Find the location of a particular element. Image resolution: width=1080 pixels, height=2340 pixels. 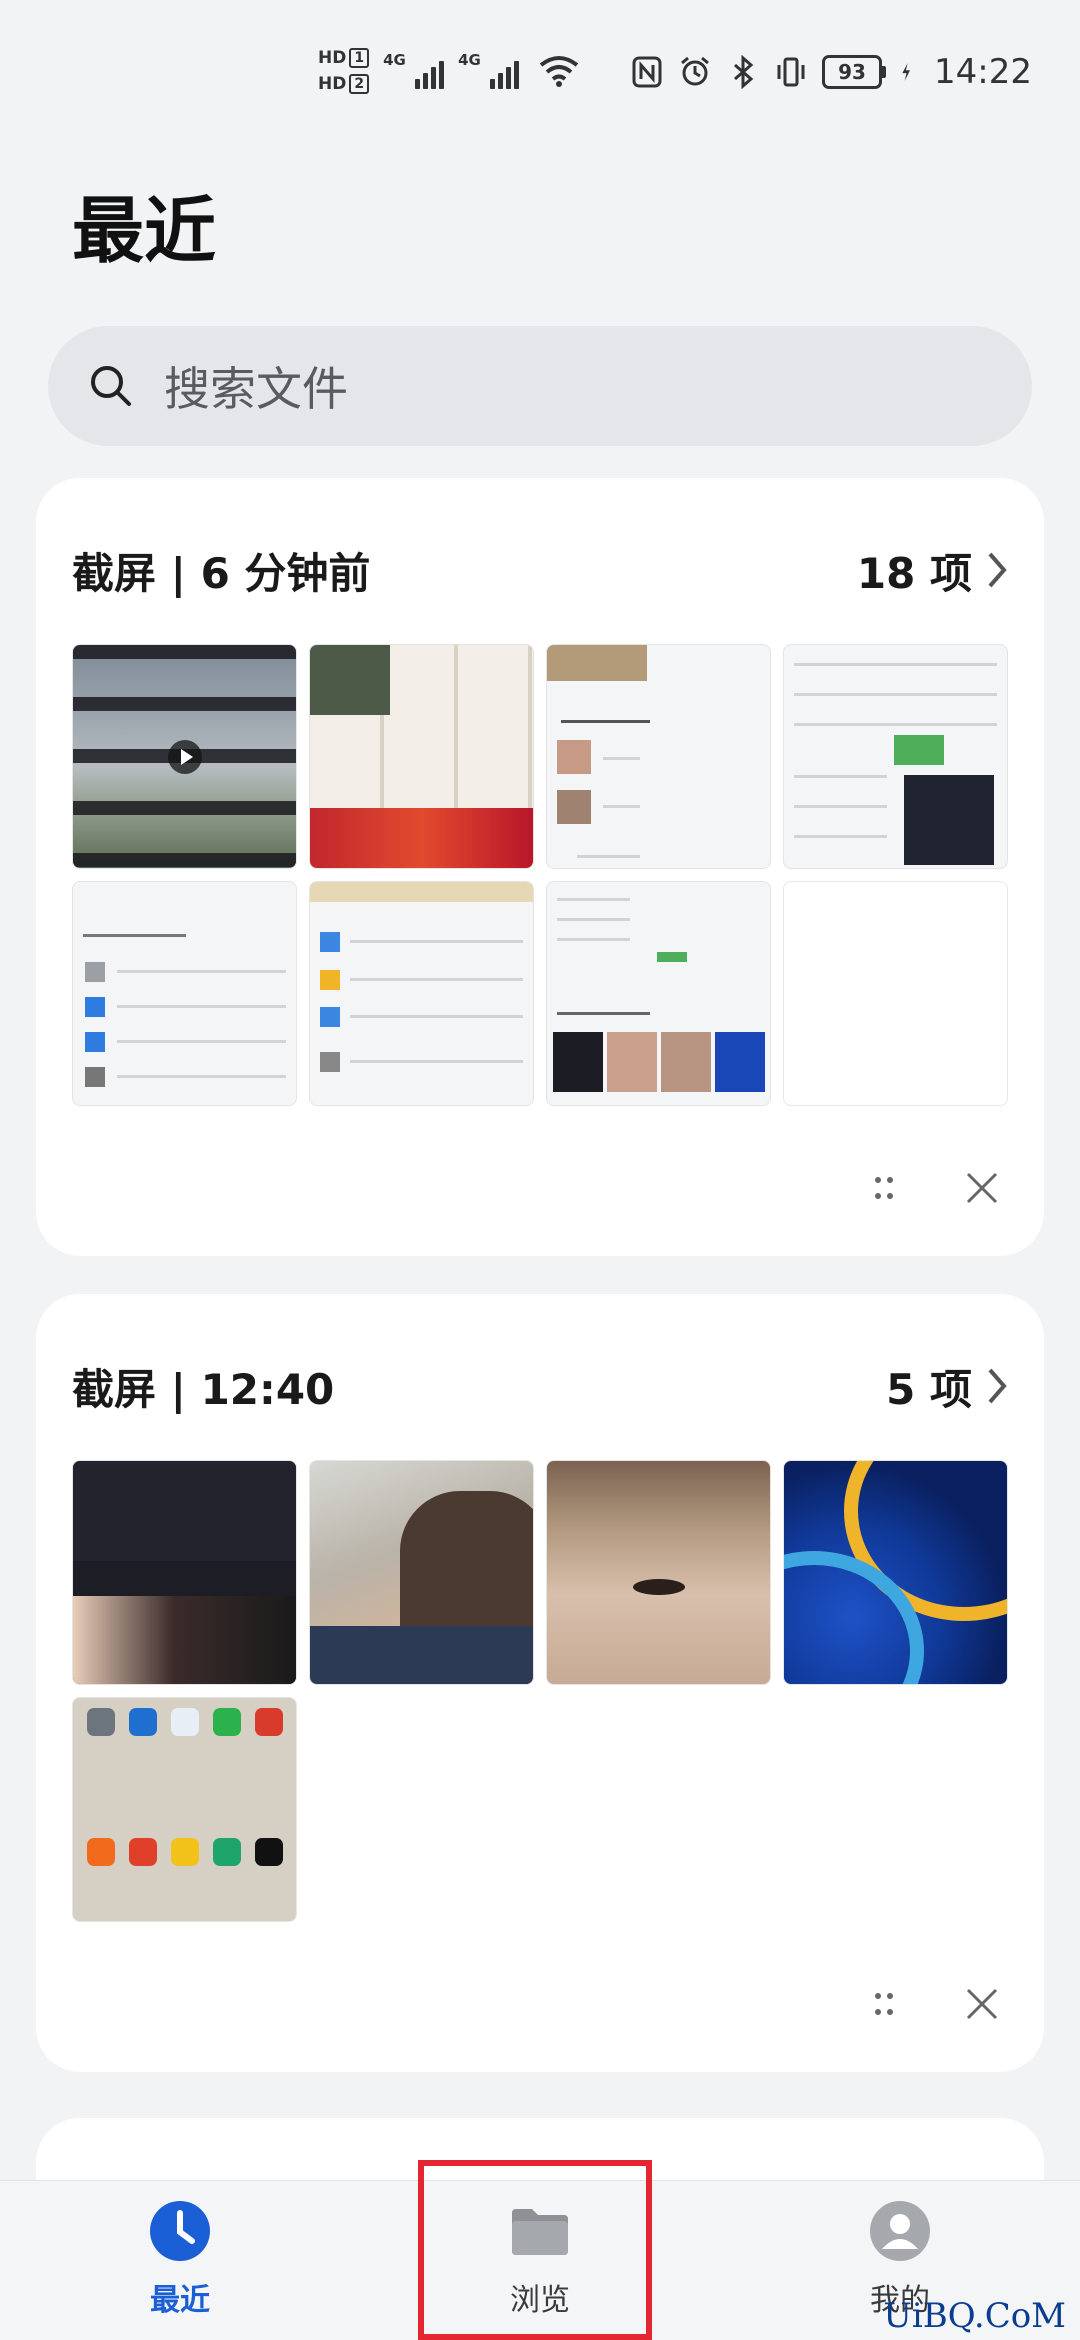

group-count: 18 项 is located at coordinates (914, 573).